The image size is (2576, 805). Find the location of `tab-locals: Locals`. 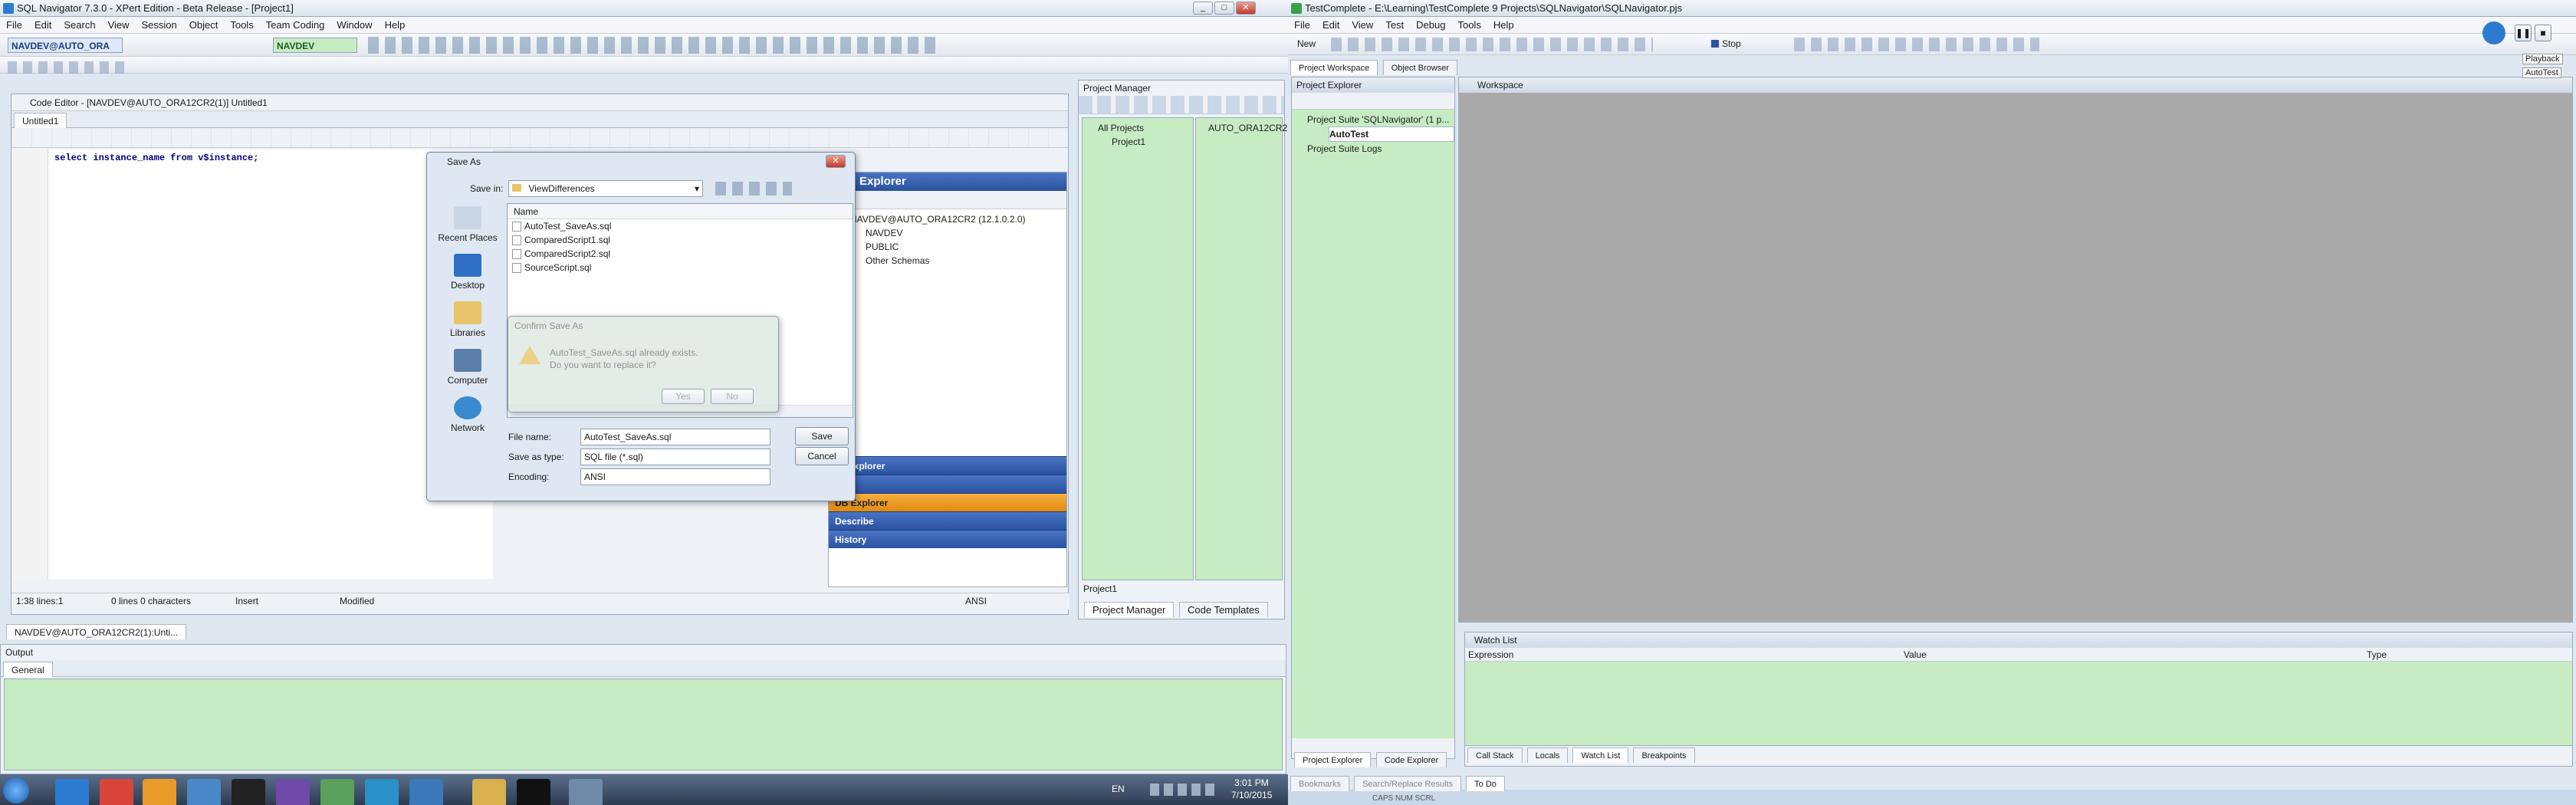

tab-locals: Locals is located at coordinates (1548, 755).